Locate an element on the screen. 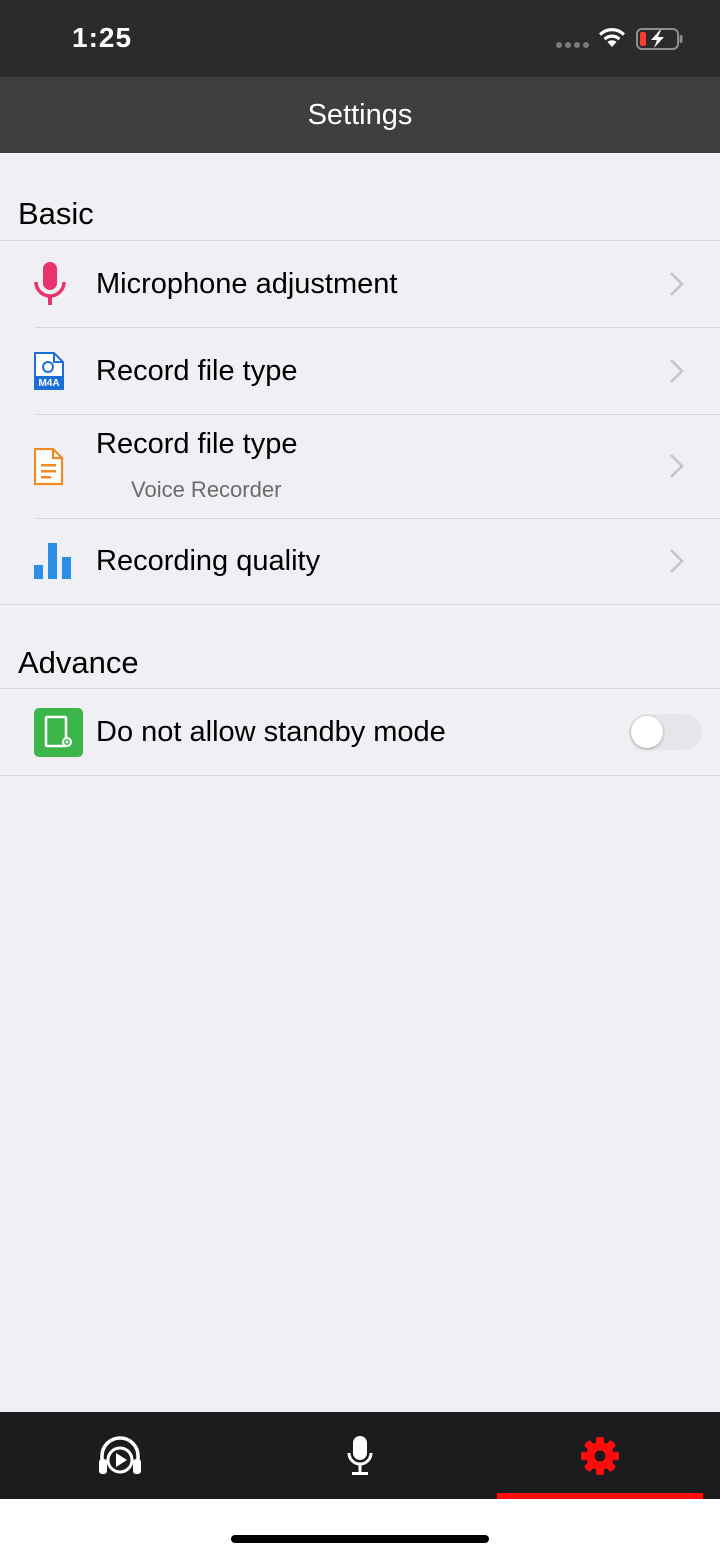 The height and width of the screenshot is (1558, 720). row-label: Recording quality is located at coordinates (208, 561).